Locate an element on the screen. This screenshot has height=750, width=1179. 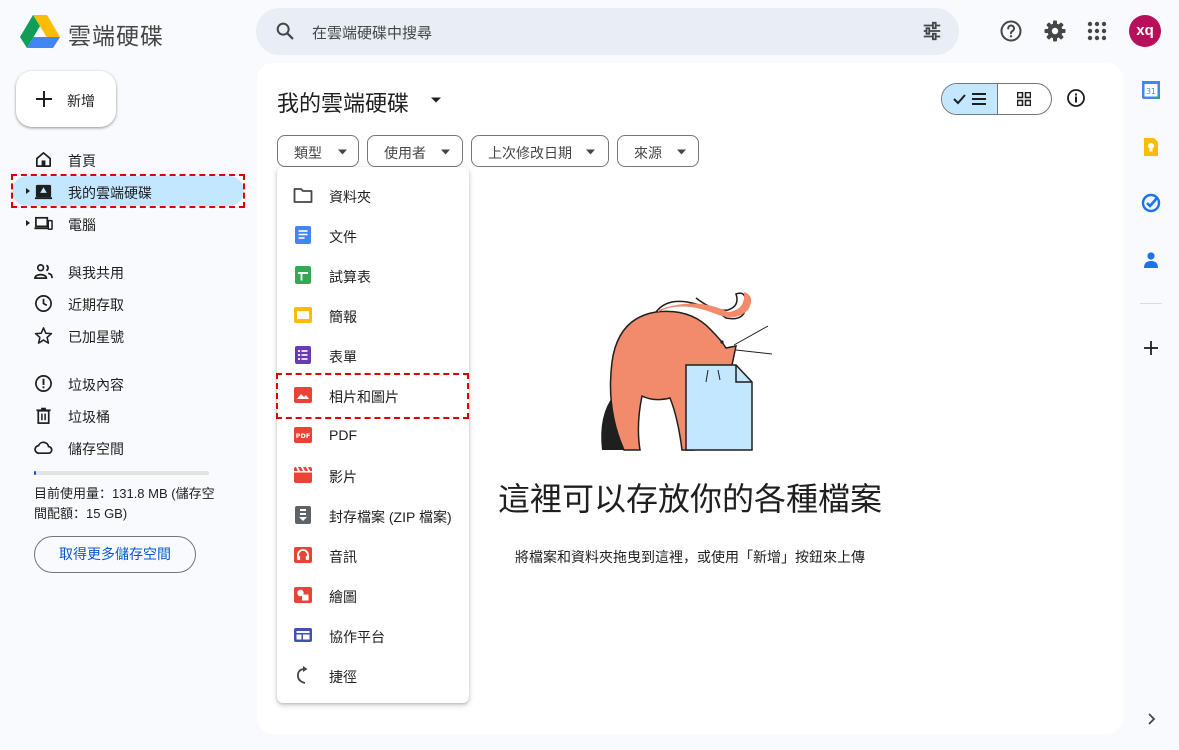
svg-text: PDF is located at coordinates (303, 436).